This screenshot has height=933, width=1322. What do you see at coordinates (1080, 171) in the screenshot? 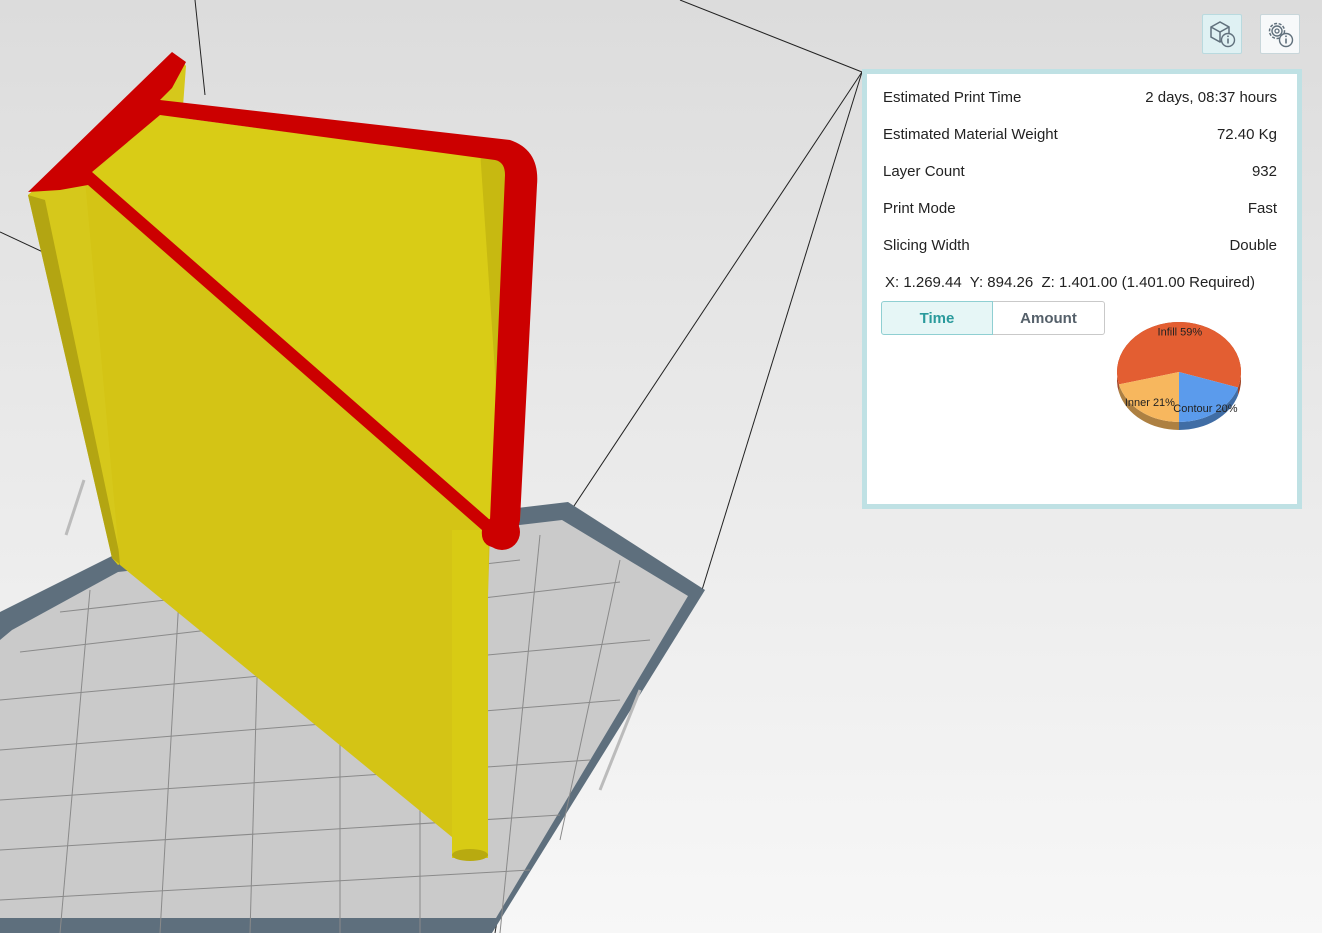
I see `info-row-layer-count: Layer Count 932` at bounding box center [1080, 171].